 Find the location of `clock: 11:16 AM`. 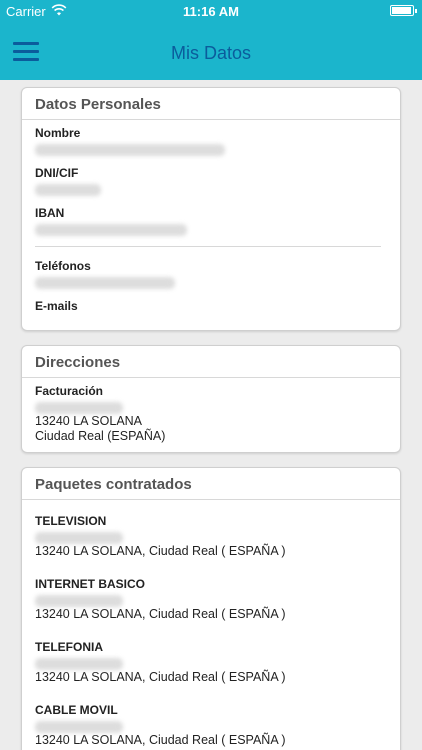

clock: 11:16 AM is located at coordinates (211, 11).